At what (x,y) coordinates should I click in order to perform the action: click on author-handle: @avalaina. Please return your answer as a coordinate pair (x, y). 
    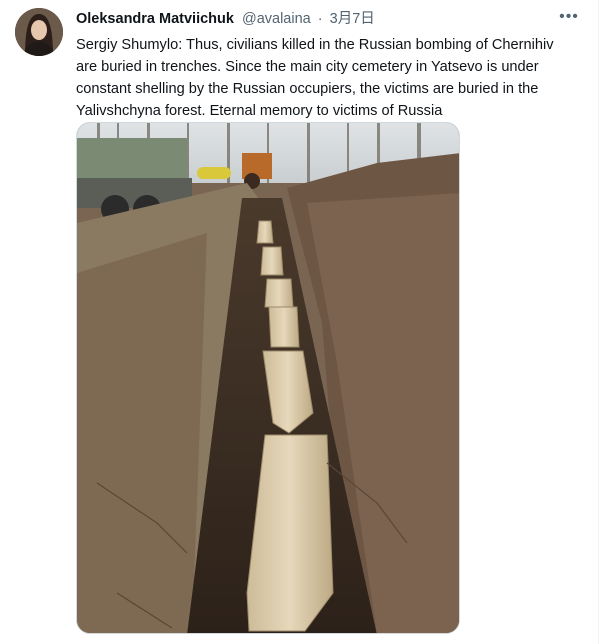
    Looking at the image, I should click on (276, 19).